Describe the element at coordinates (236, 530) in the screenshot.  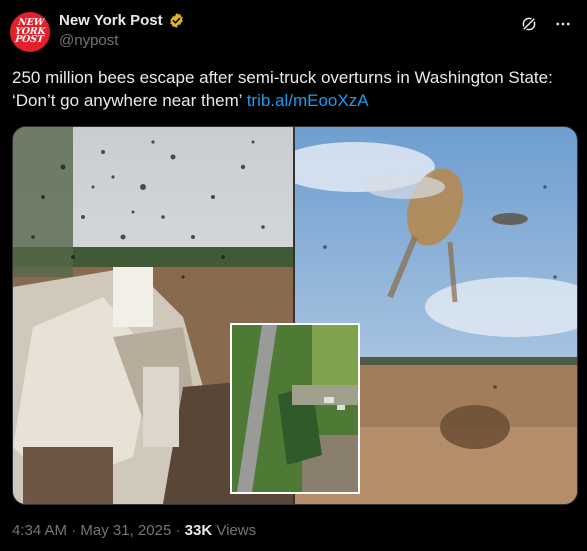
I see `views-label: Views` at that location.